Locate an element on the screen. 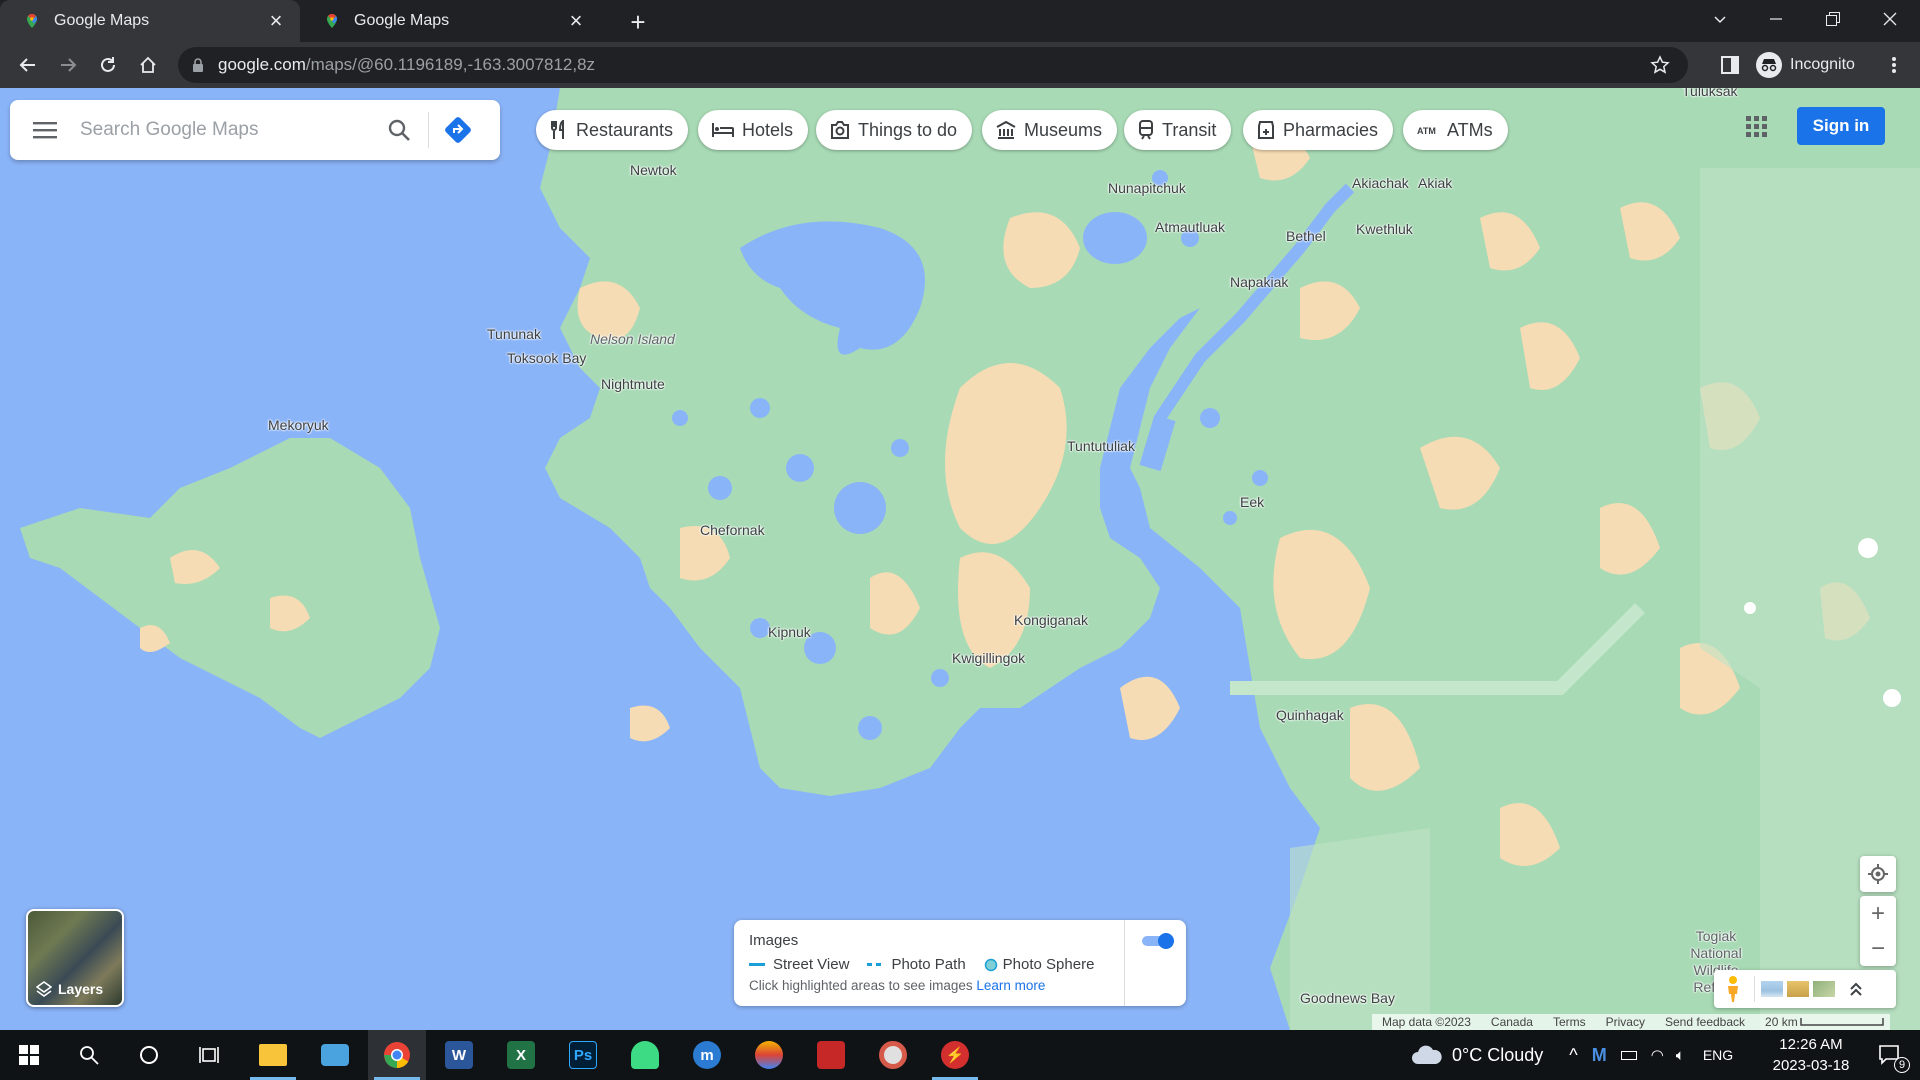 Image resolution: width=1920 pixels, height=1080 pixels. cortana-icon is located at coordinates (149, 1055).